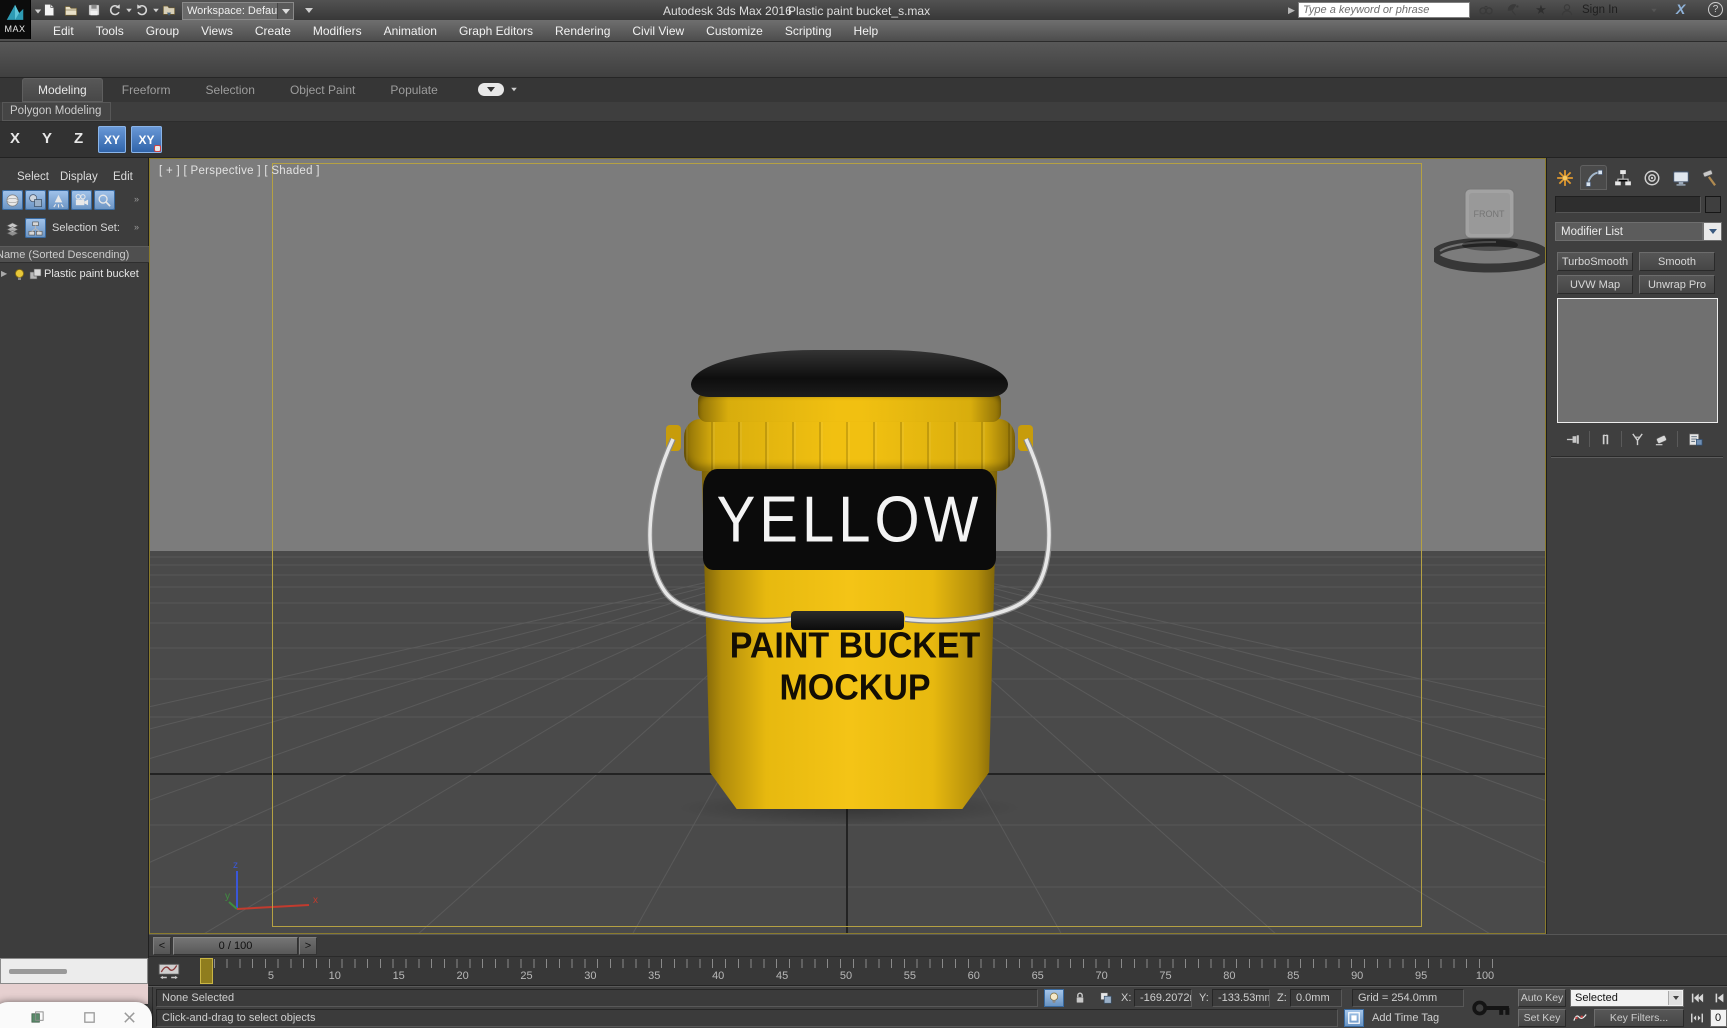  What do you see at coordinates (1622, 177) in the screenshot?
I see `tab-hierarchy-icon` at bounding box center [1622, 177].